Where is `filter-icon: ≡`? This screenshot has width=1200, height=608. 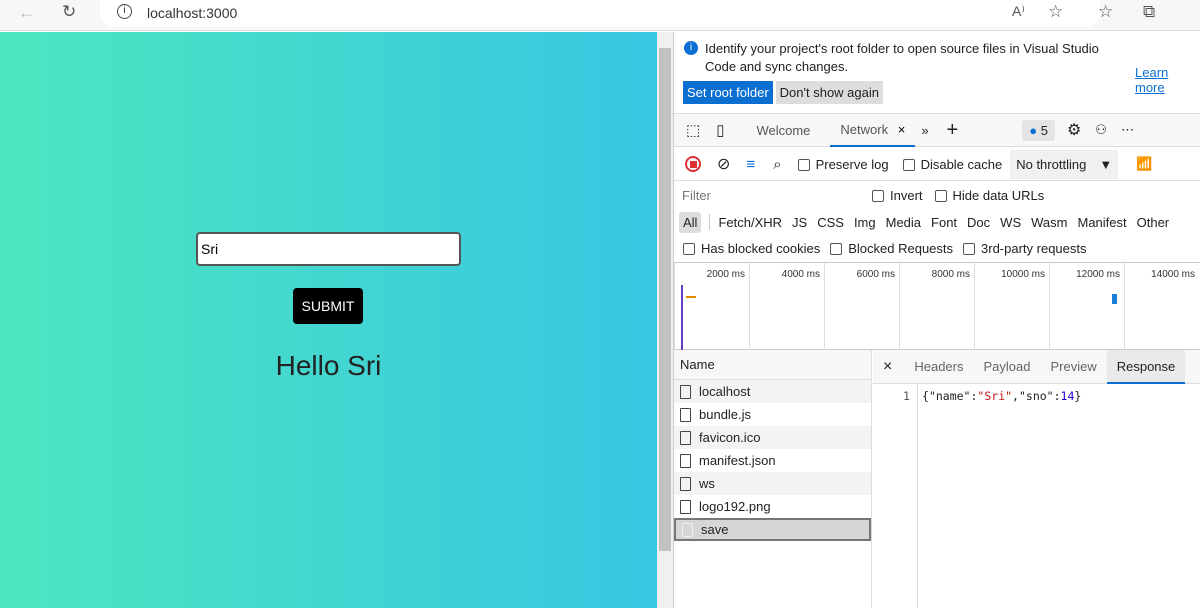 filter-icon: ≡ is located at coordinates (750, 164).